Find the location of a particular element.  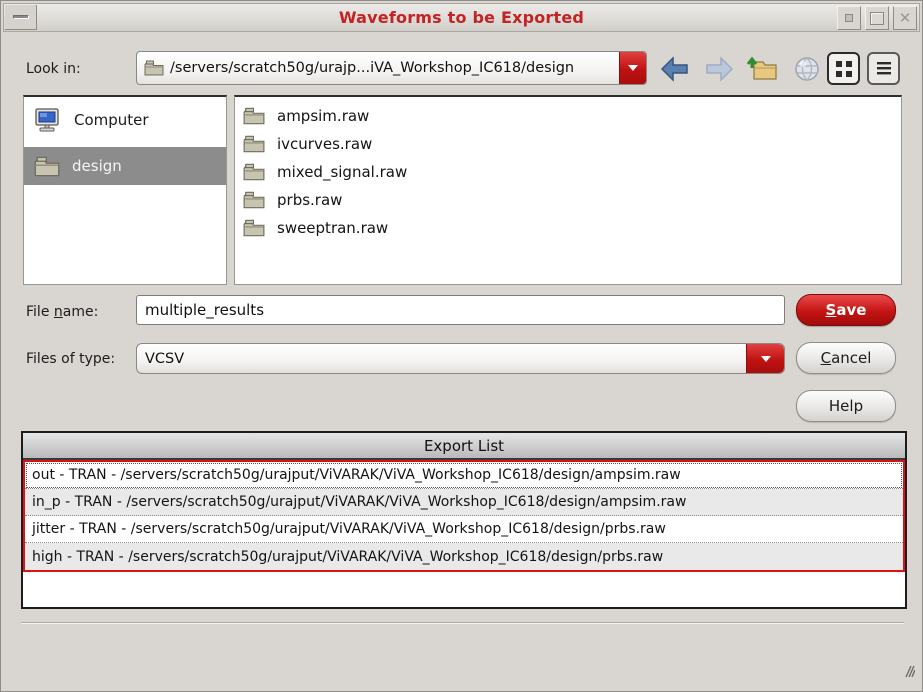

file-item-mixed-signal: mixed_signal.raw is located at coordinates (568, 172).